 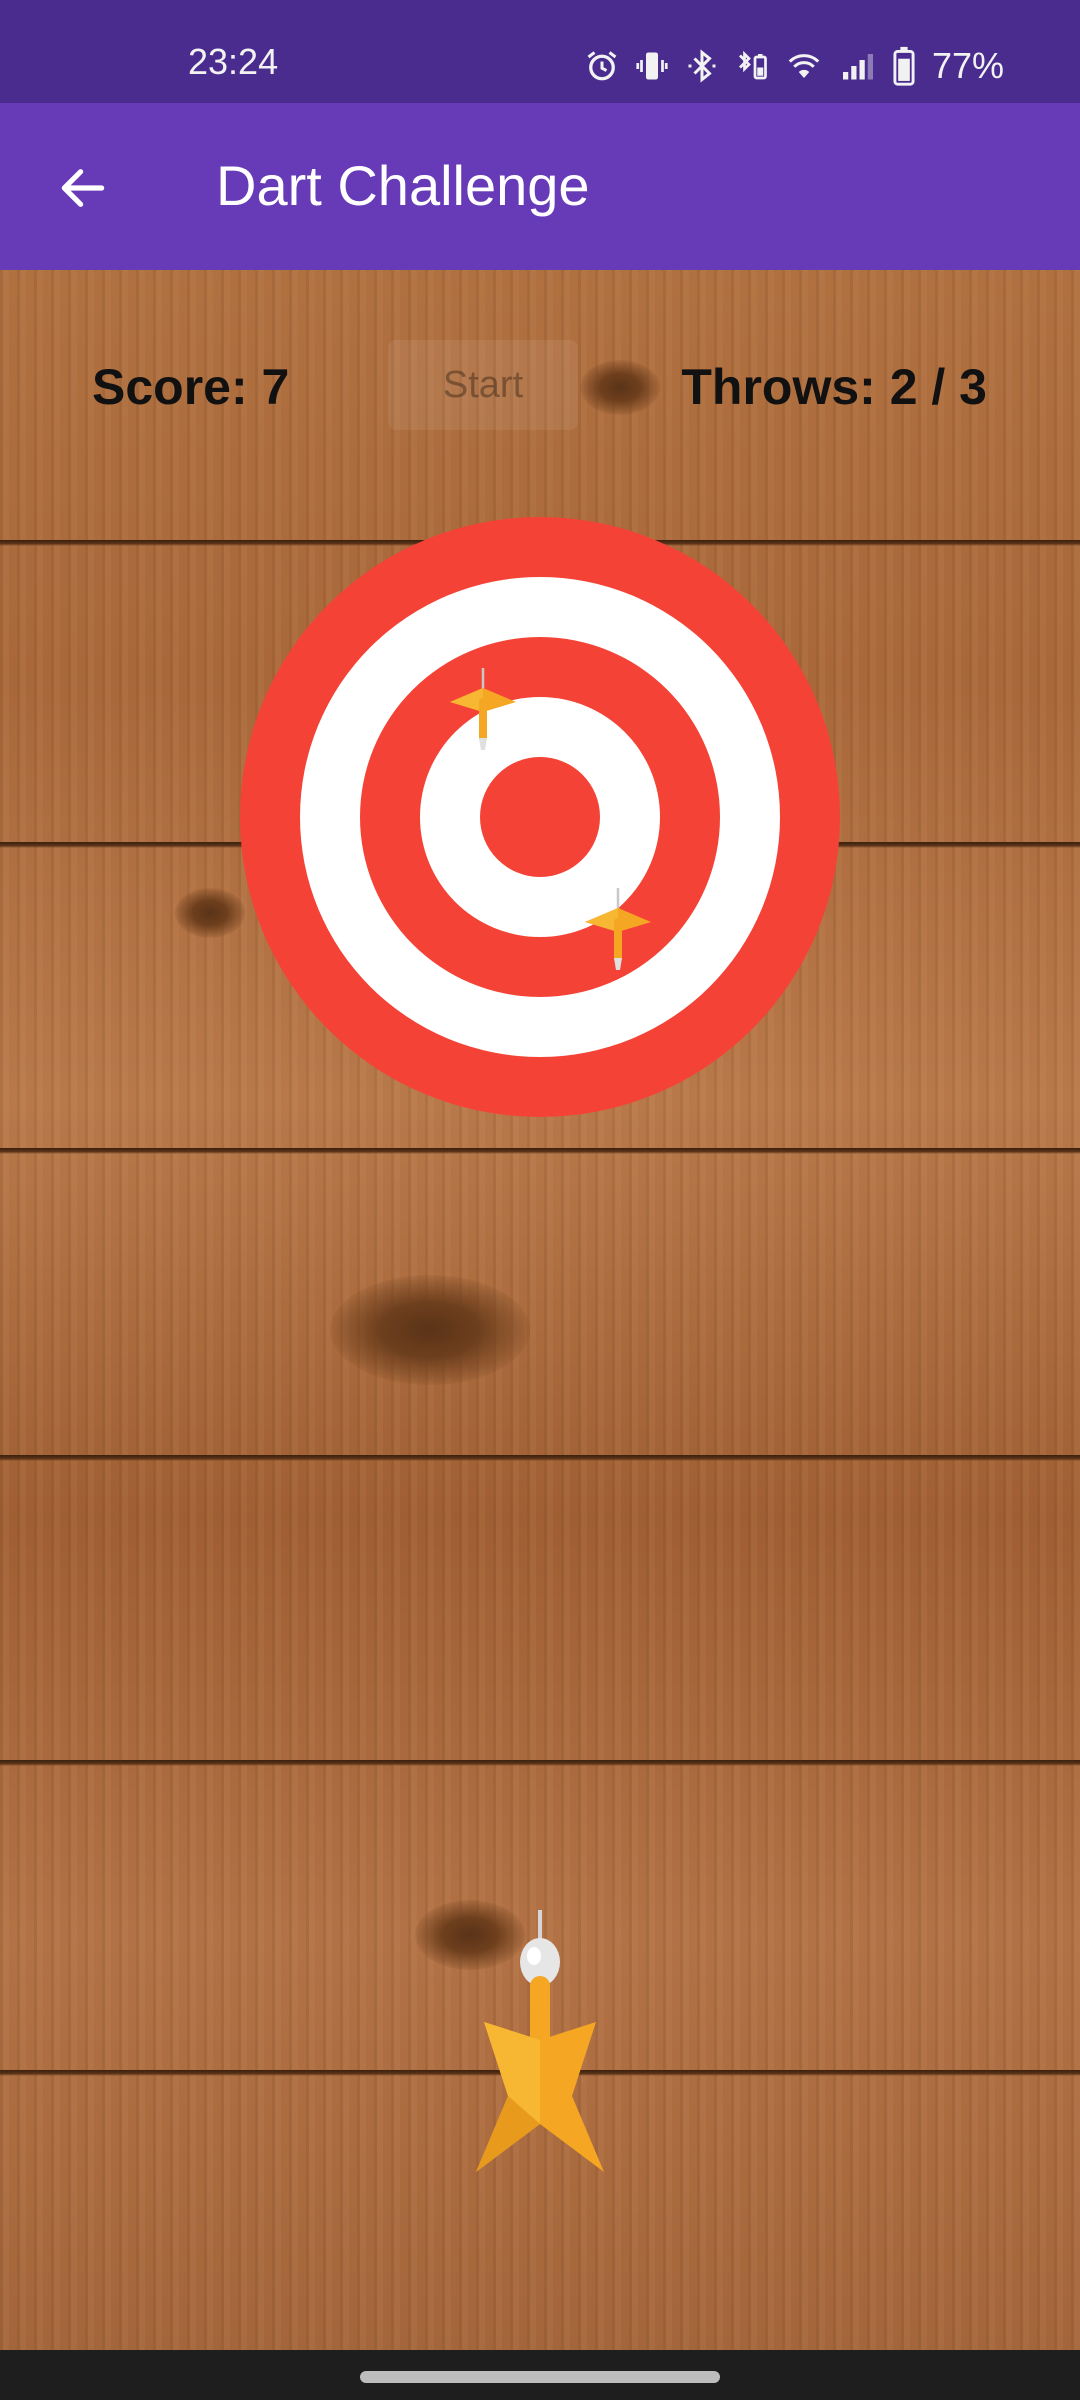 What do you see at coordinates (804, 66) in the screenshot?
I see `wifi-icon` at bounding box center [804, 66].